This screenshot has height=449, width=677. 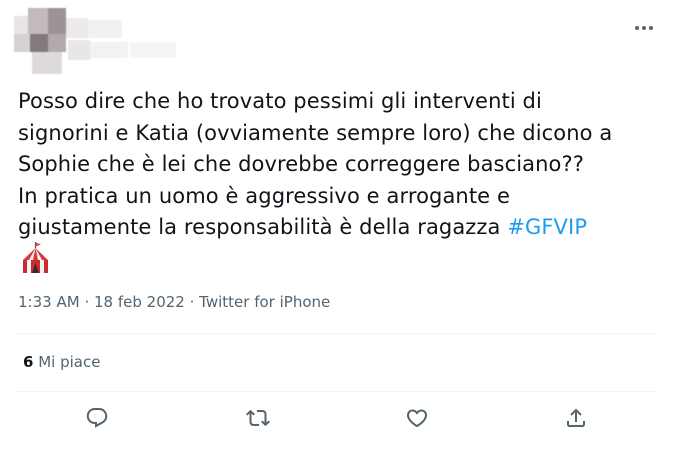 I want to click on more-options-button, so click(x=644, y=28).